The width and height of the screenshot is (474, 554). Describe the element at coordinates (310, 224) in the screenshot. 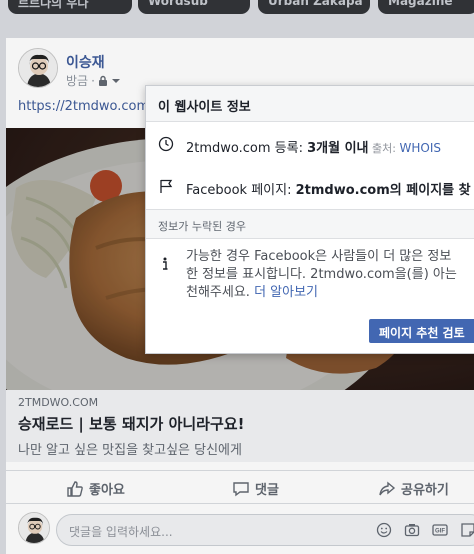

I see `missing-info-label: 정보가 누락된 경우` at that location.